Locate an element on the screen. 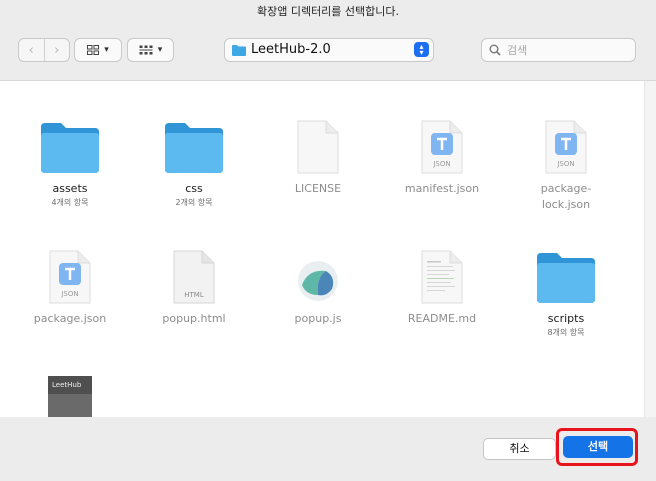 The height and width of the screenshot is (481, 656). search-input is located at coordinates (567, 50).